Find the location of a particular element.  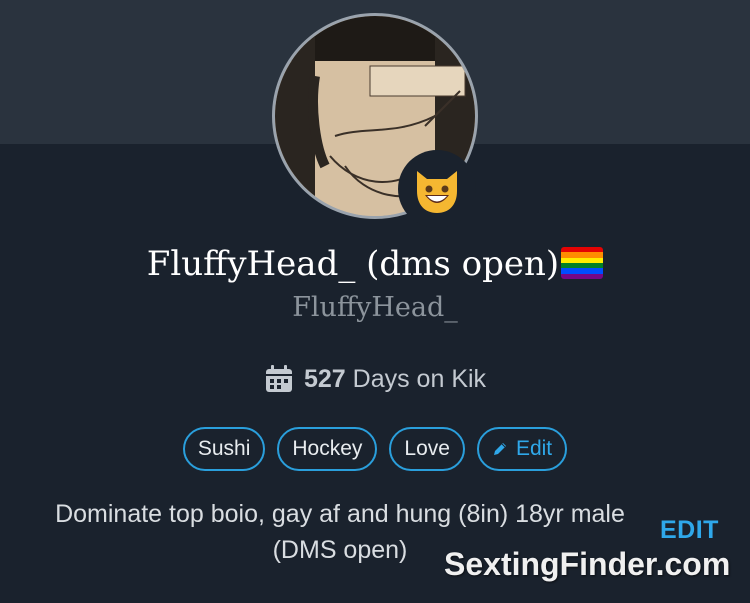

profile-avatar-container is located at coordinates (375, 120).